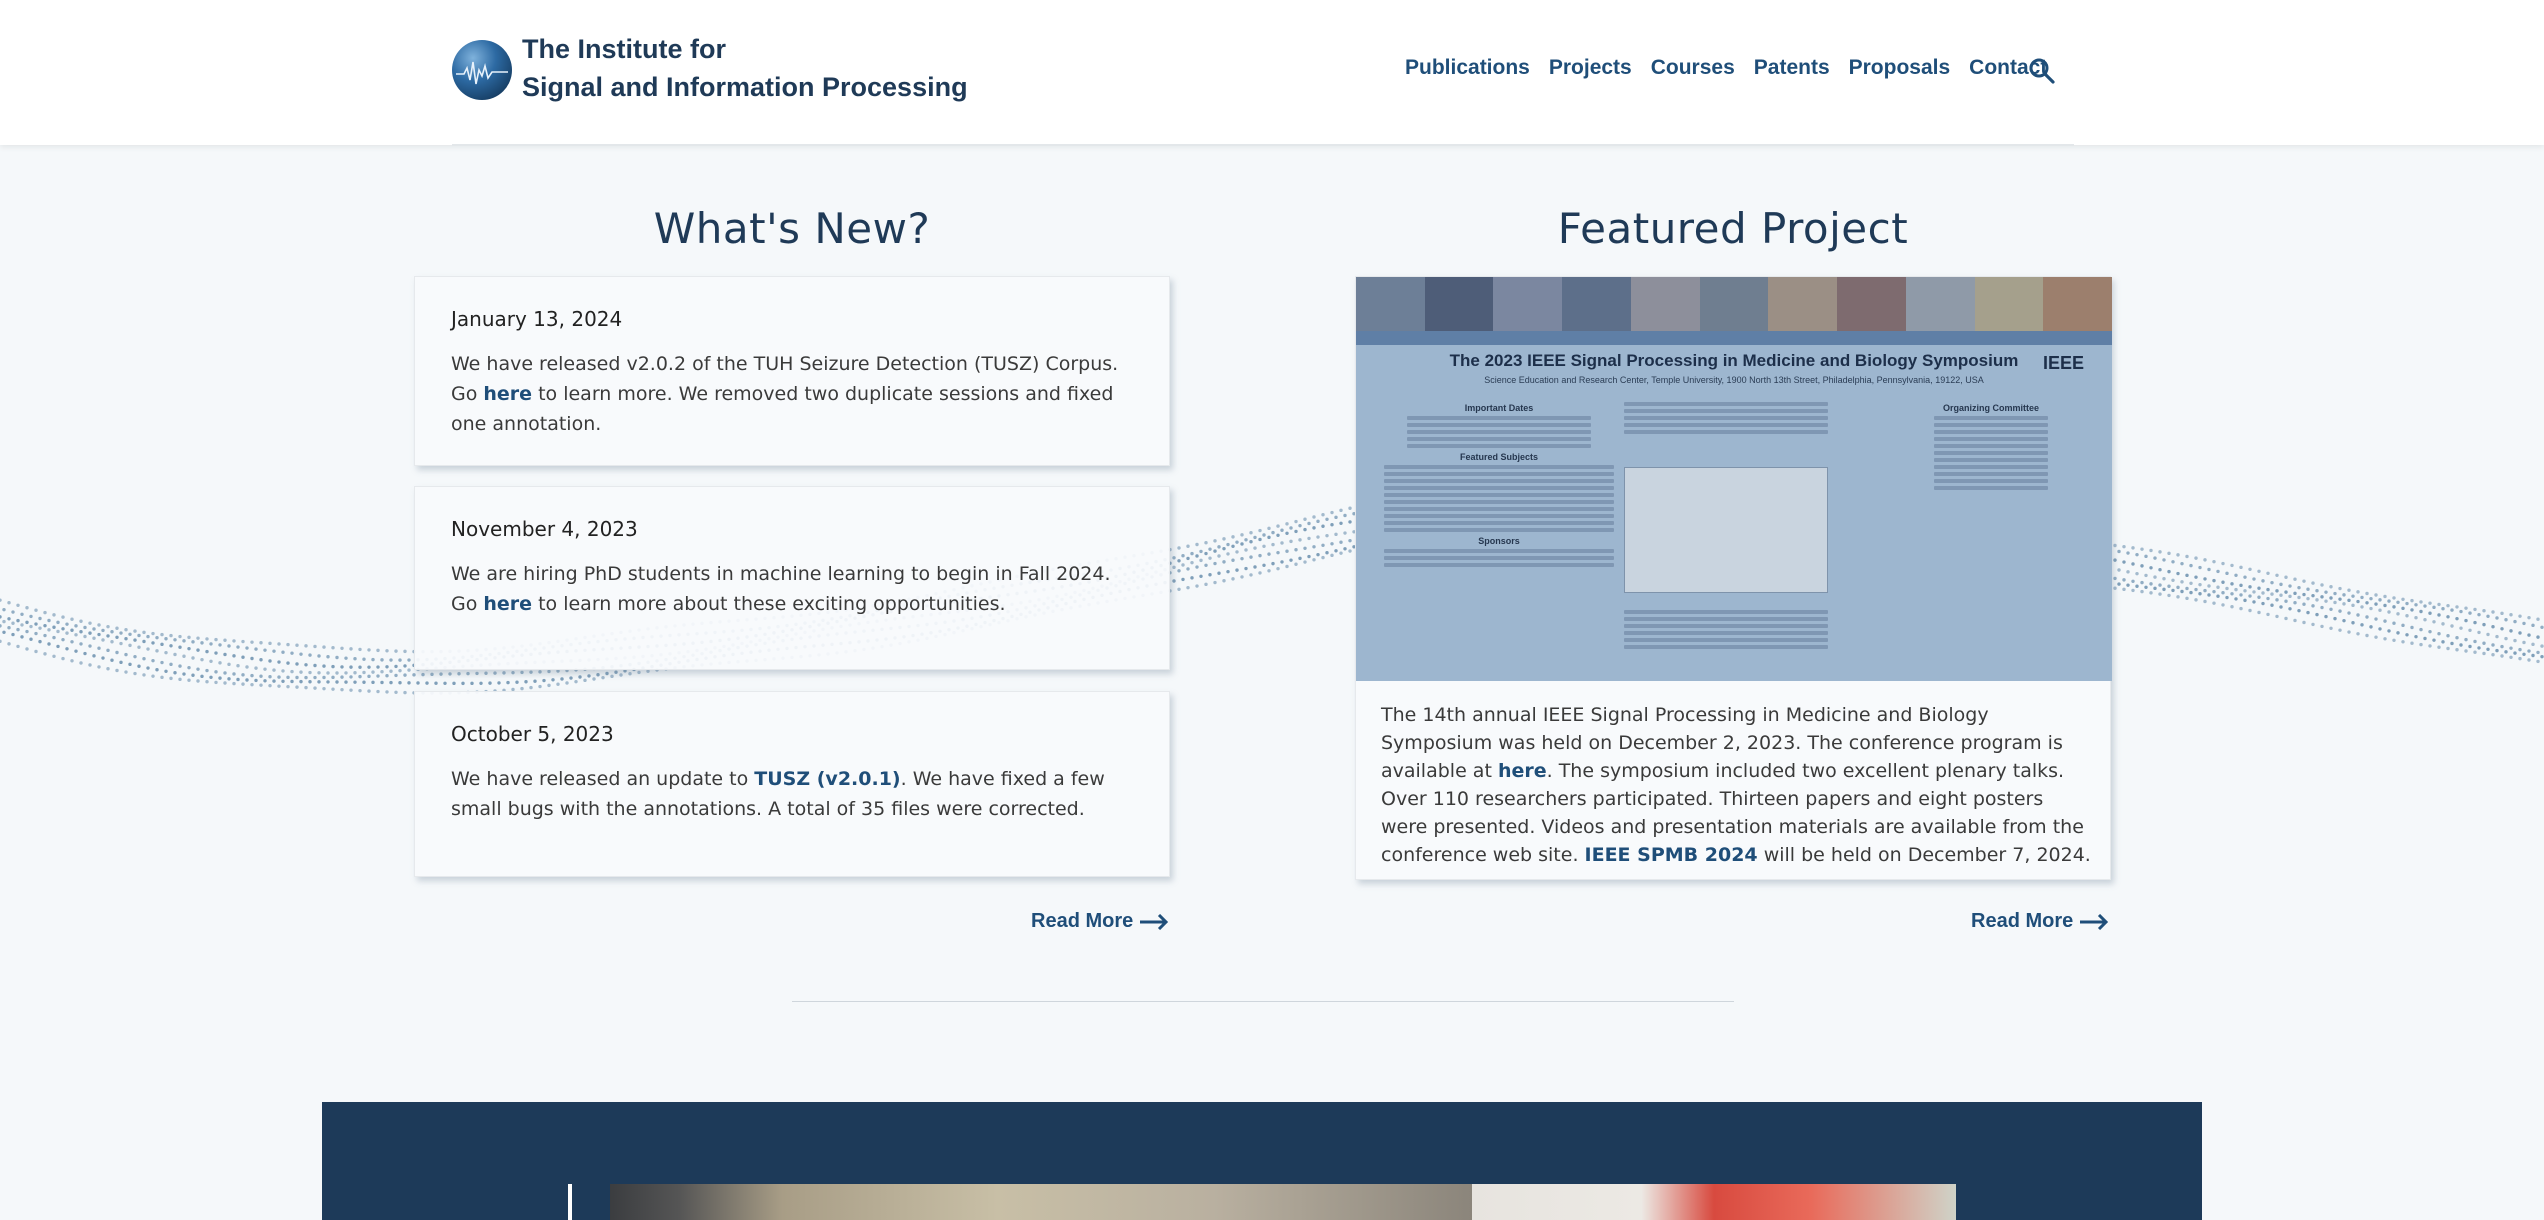  What do you see at coordinates (482, 70) in the screenshot?
I see `globe-logo-icon` at bounding box center [482, 70].